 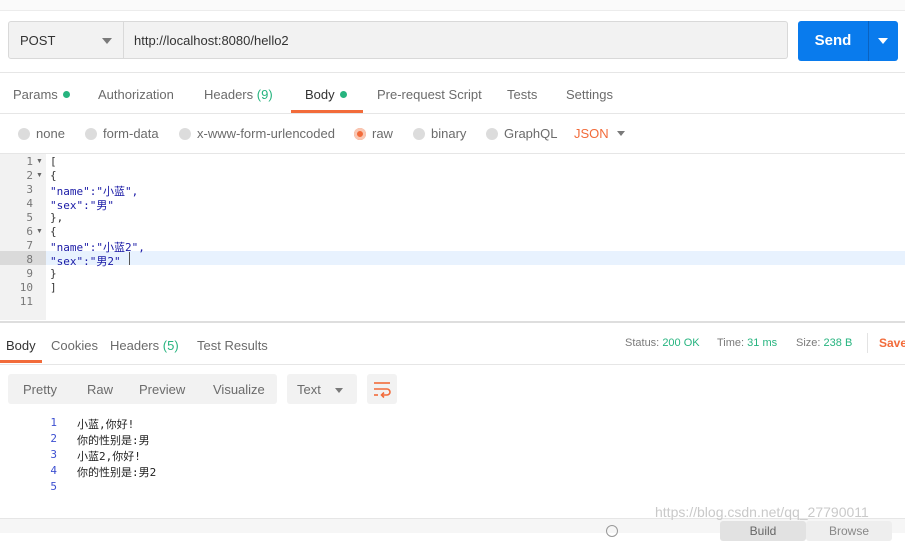 I want to click on tab-body: Body, so click(x=326, y=94).